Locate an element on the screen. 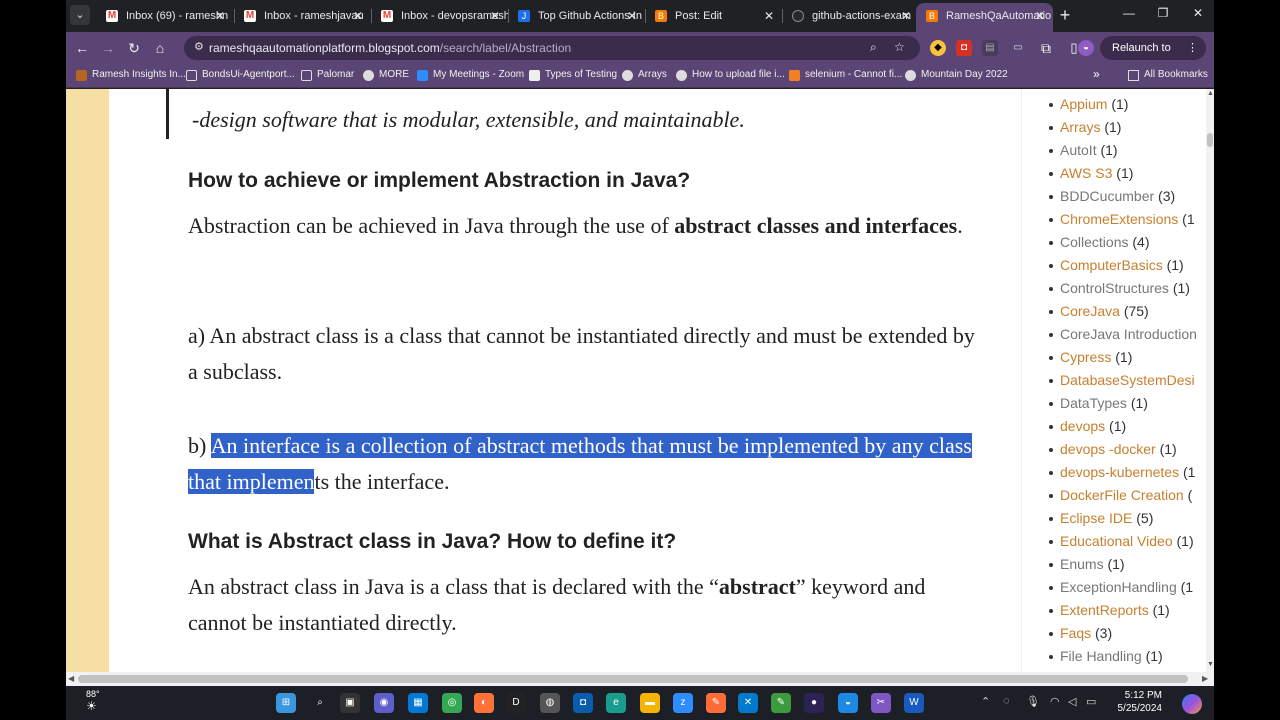  extension-icon: ◘ is located at coordinates (964, 48).